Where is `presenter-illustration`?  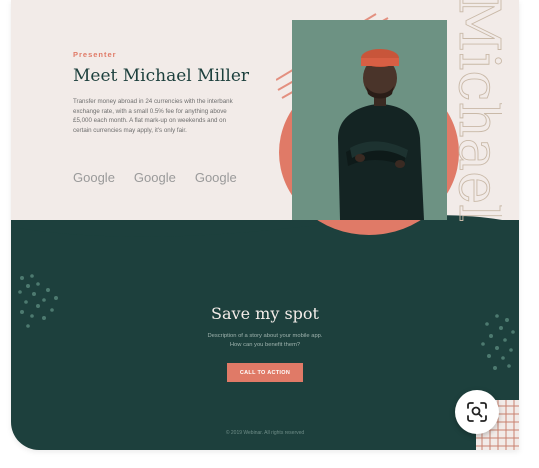
presenter-illustration is located at coordinates (369, 120).